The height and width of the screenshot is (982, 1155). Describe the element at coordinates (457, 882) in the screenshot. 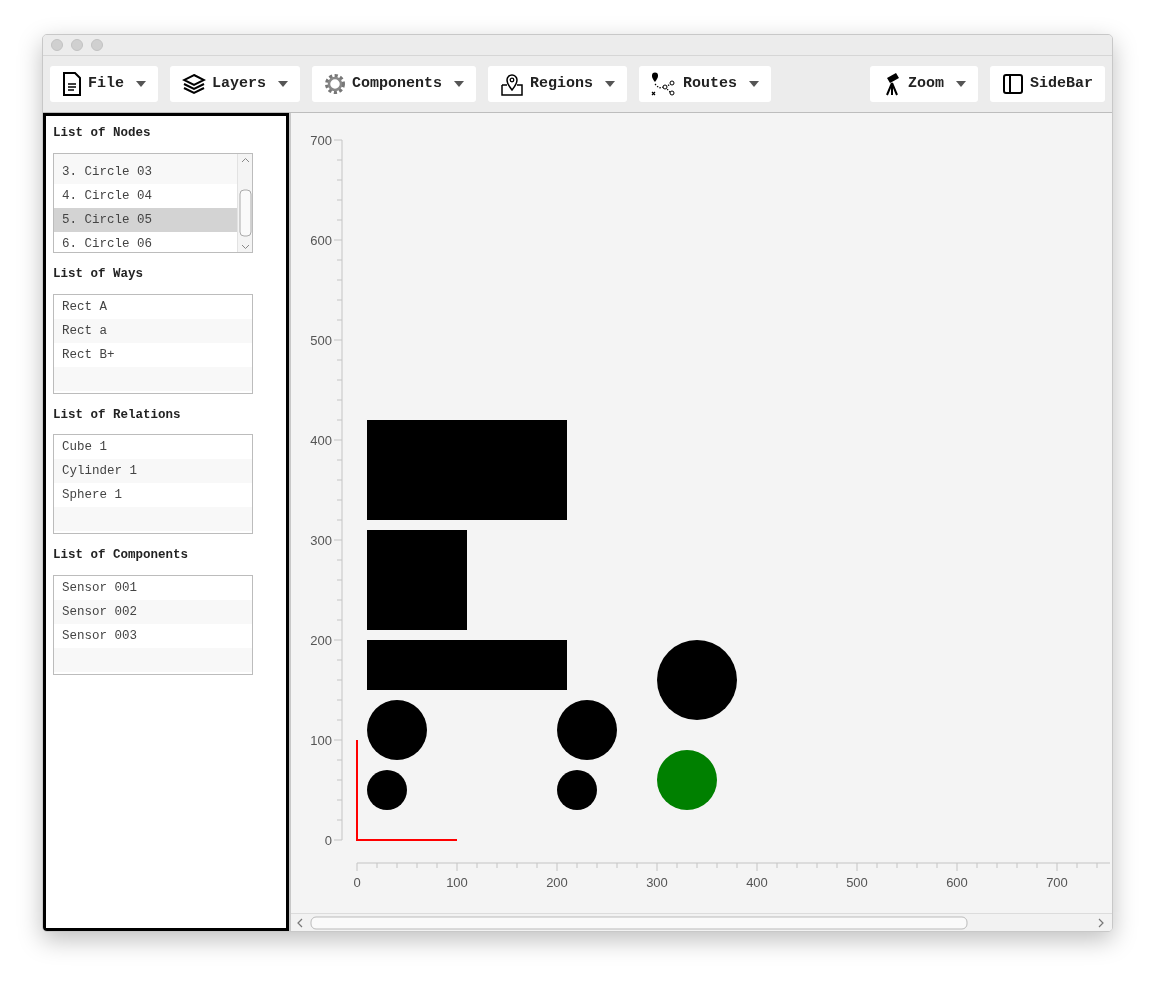

I see `x-tick-label: 100` at that location.